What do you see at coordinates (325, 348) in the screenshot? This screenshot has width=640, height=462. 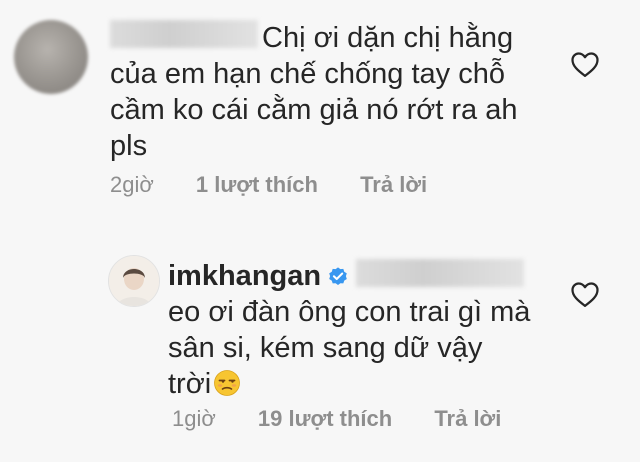 I see `comment-text-line: sân si, kém sang dữ vậy` at bounding box center [325, 348].